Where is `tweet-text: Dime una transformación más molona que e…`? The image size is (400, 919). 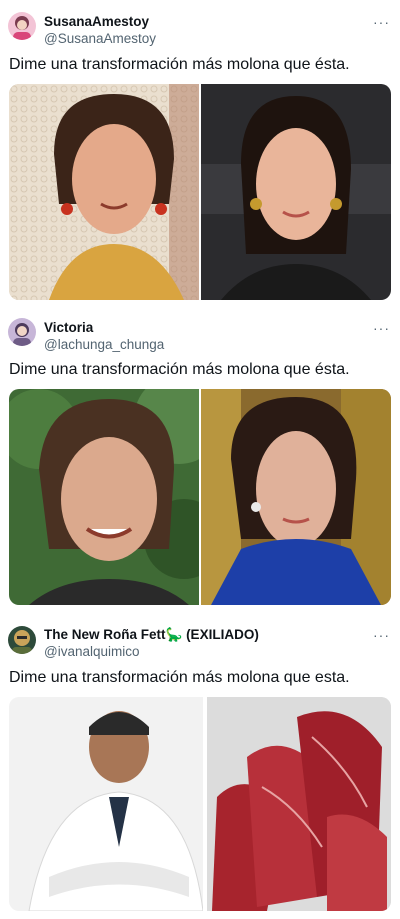
tweet-text: Dime una transformación más molona que e… is located at coordinates (179, 677).